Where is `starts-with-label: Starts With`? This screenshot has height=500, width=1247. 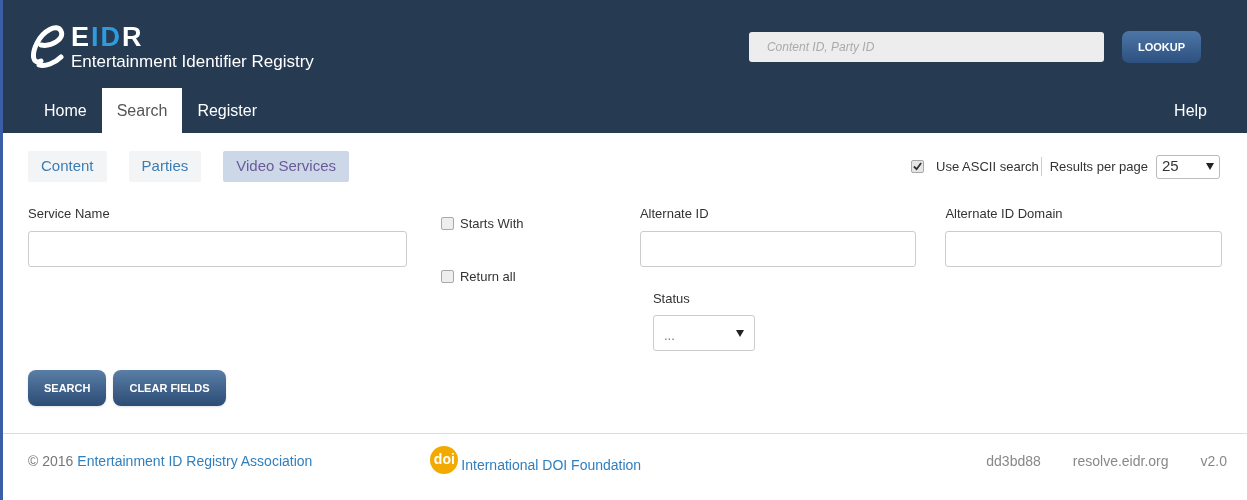 starts-with-label: Starts With is located at coordinates (492, 224).